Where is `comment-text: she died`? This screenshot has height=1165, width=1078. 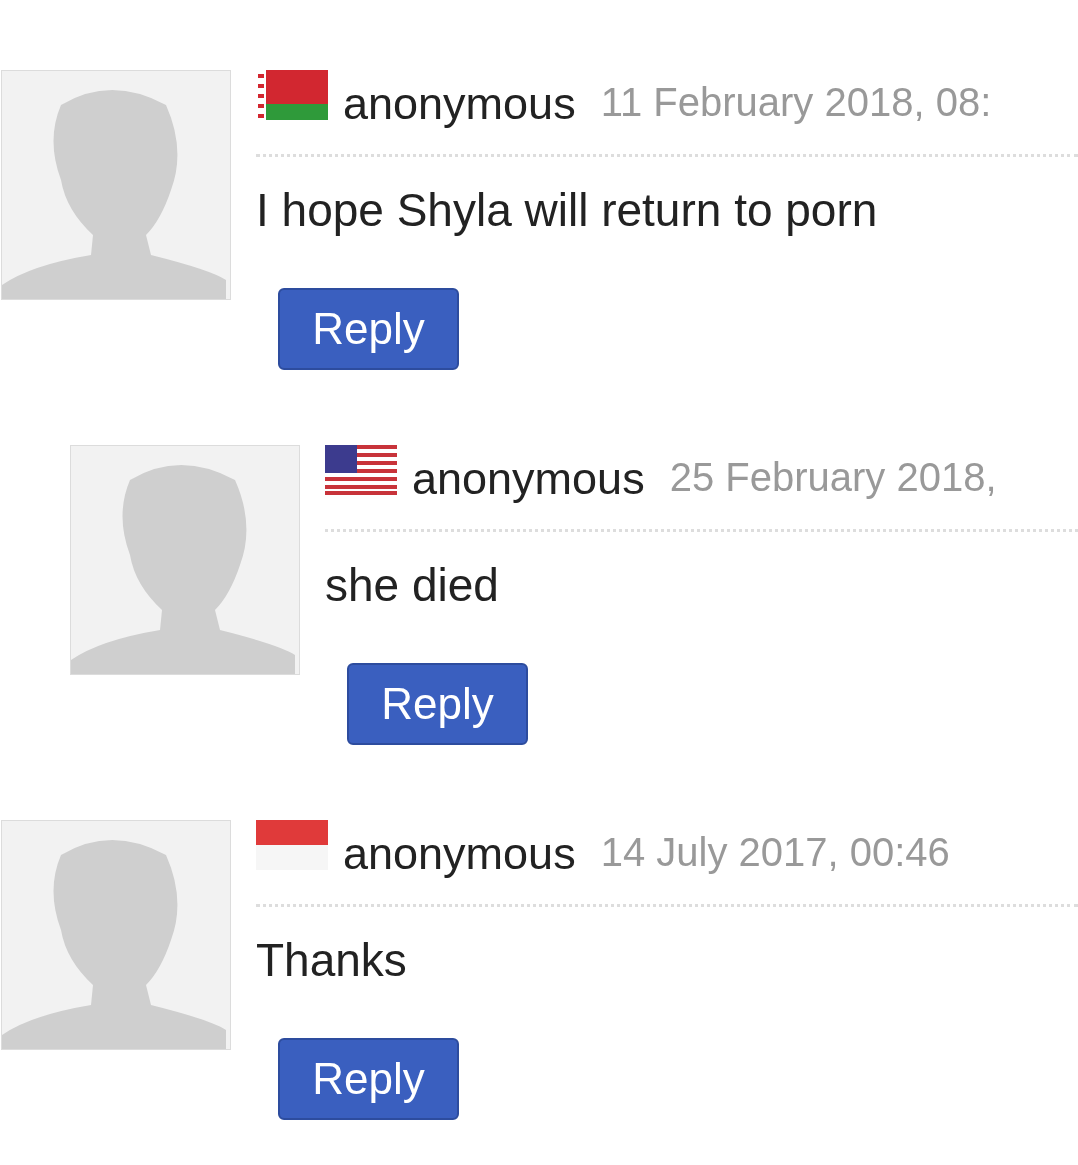
comment-text: she died is located at coordinates (412, 585).